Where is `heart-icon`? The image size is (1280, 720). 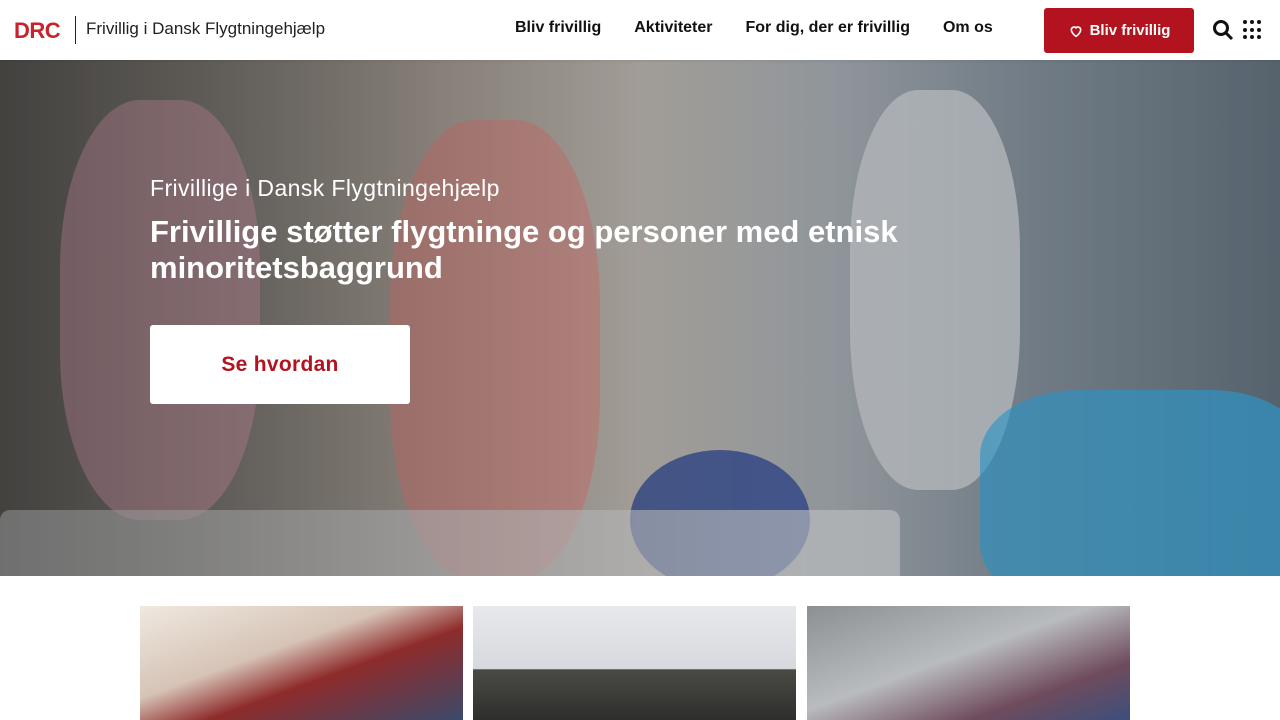
heart-icon is located at coordinates (1076, 31).